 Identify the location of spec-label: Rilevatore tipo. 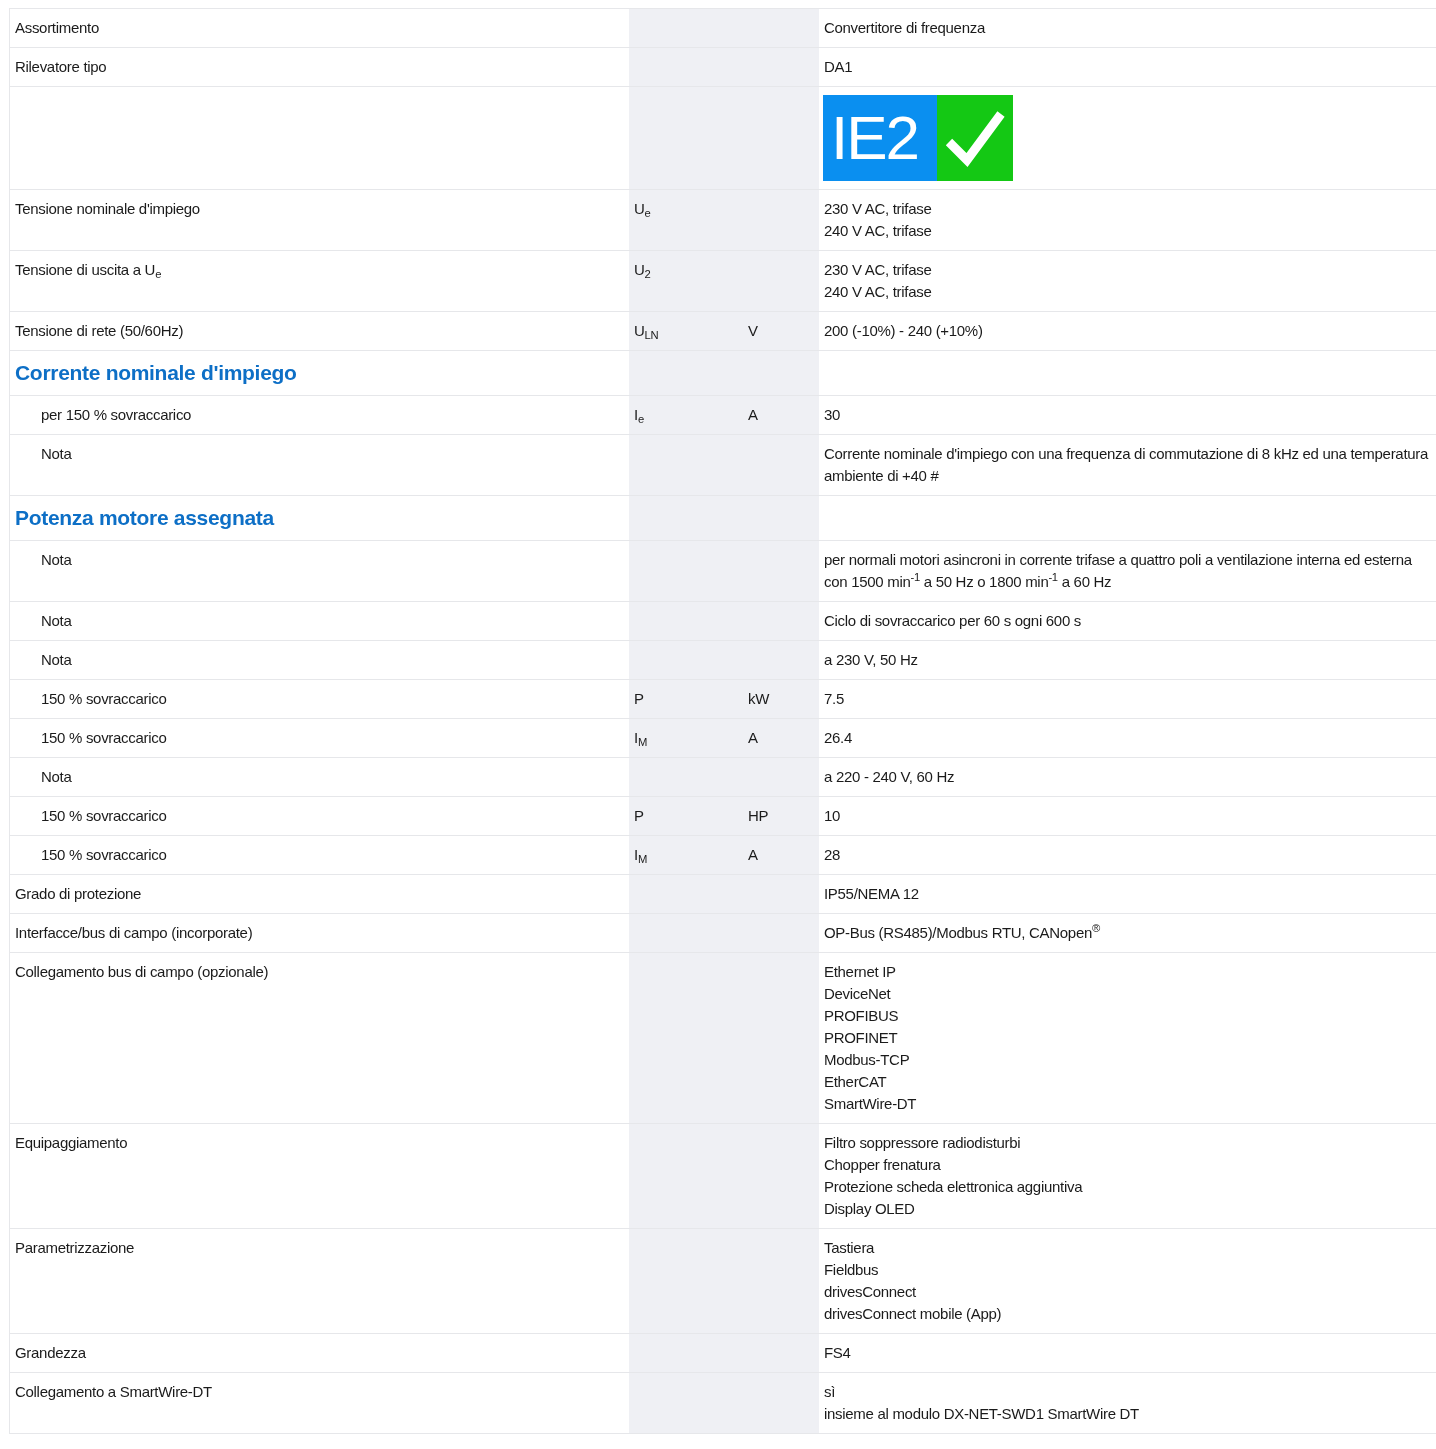
(61, 67).